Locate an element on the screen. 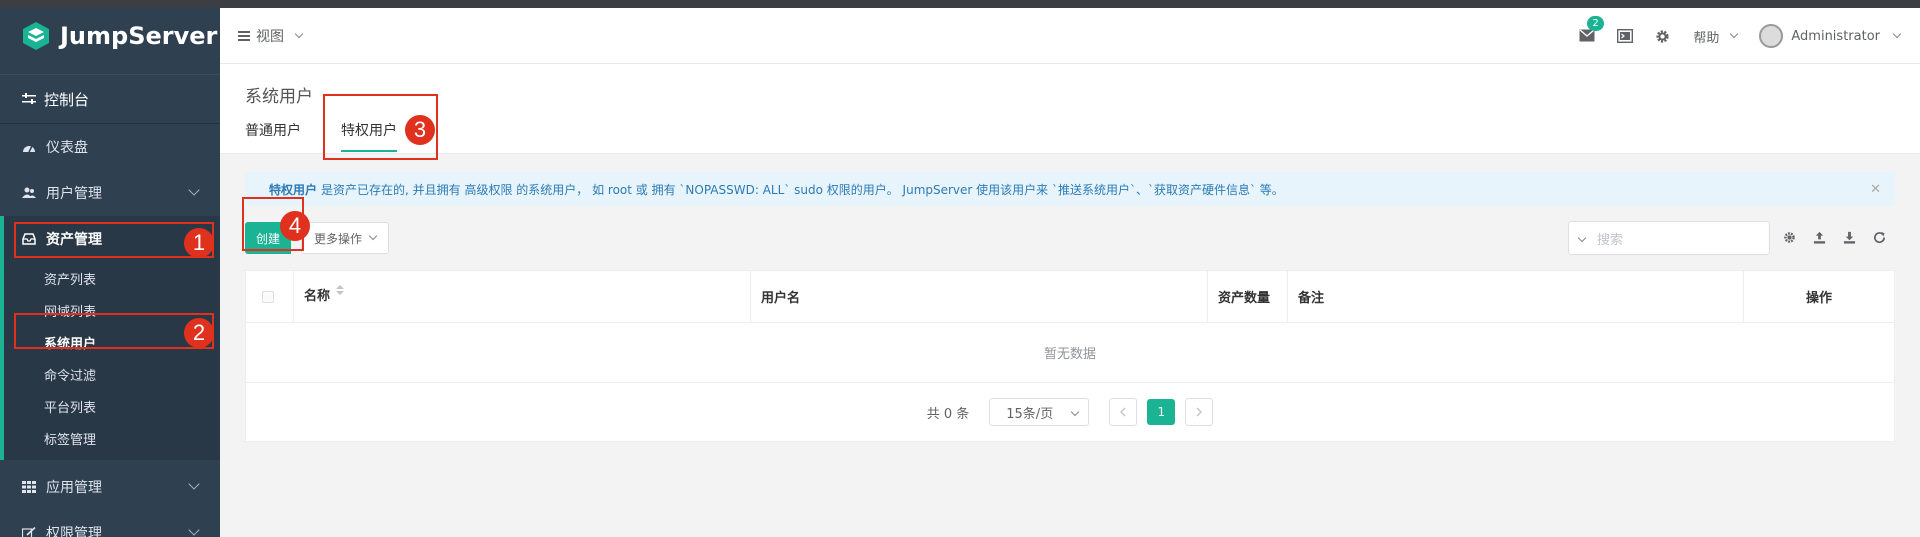 The width and height of the screenshot is (1920, 537). grid-icon is located at coordinates (29, 487).